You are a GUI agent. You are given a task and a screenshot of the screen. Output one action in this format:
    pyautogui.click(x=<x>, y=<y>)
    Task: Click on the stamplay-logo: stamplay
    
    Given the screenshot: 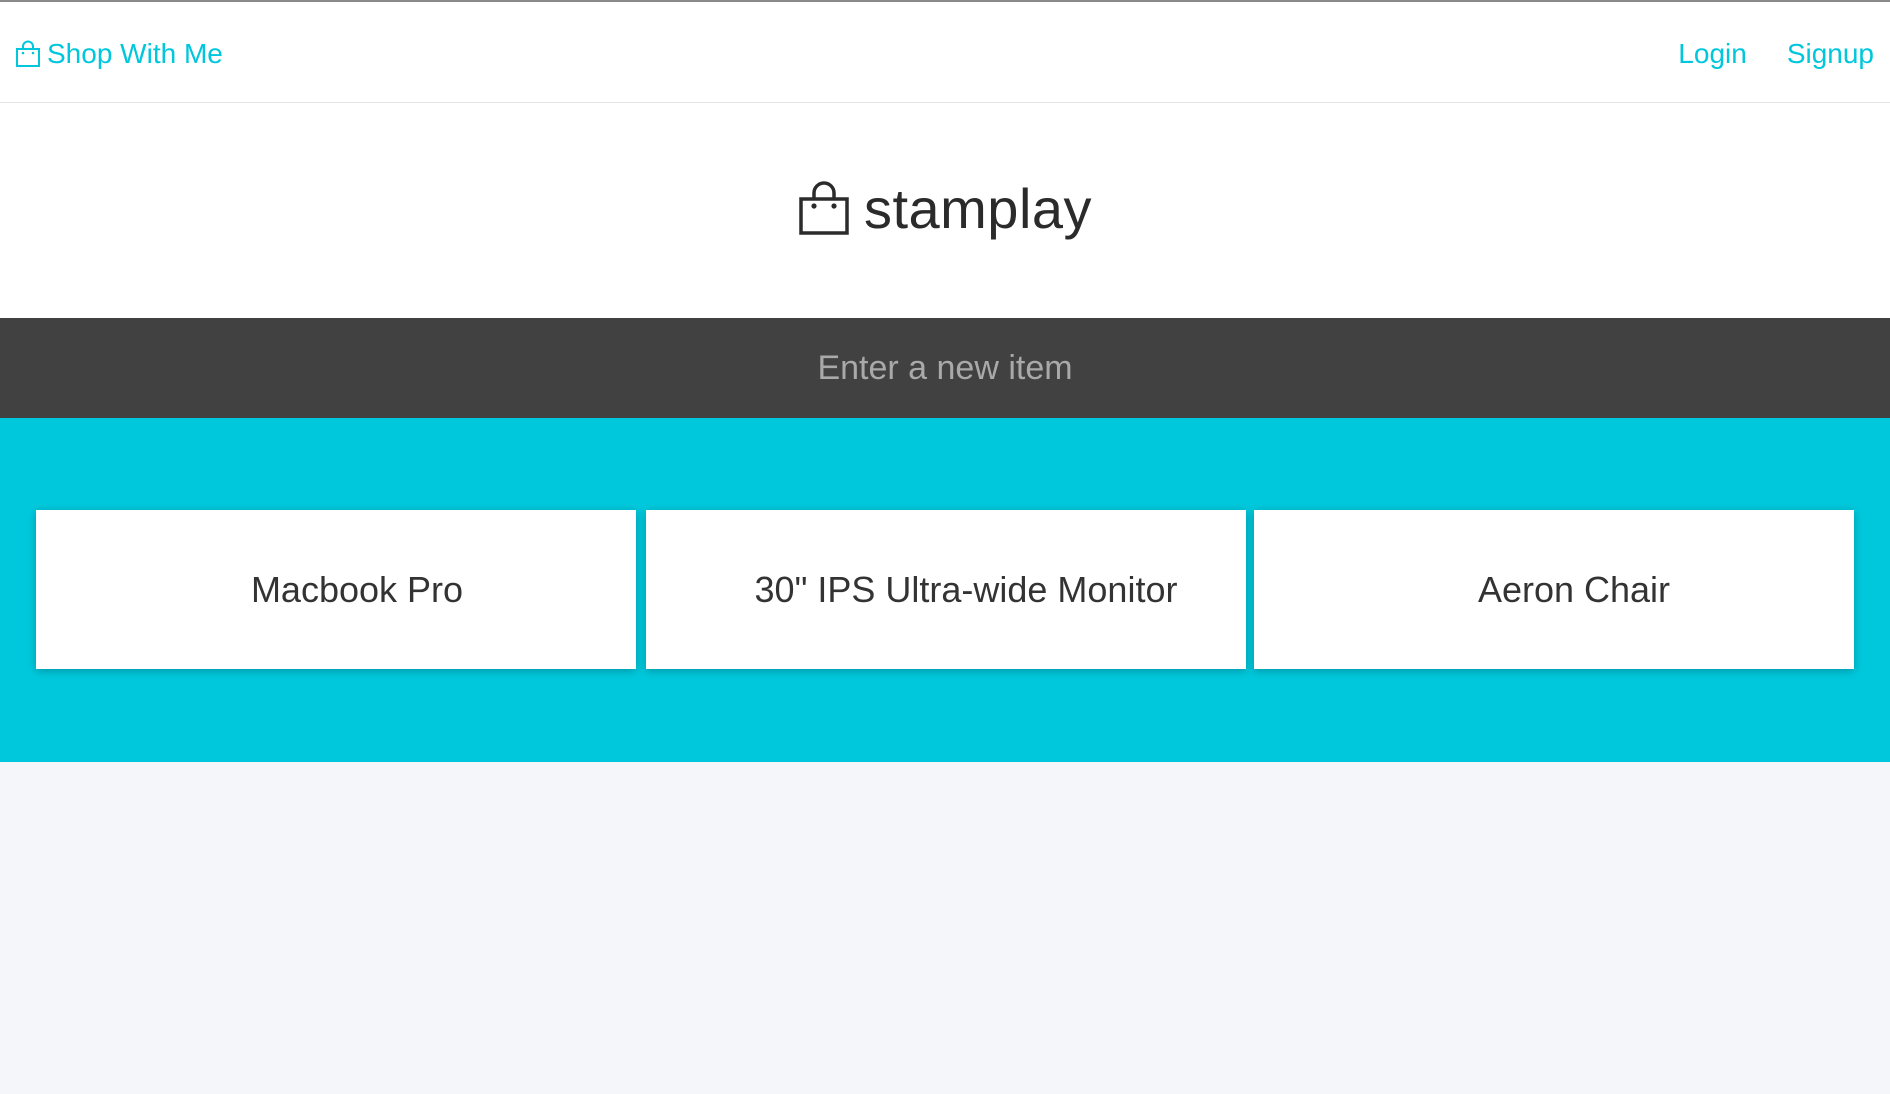 What is the action you would take?
    pyautogui.click(x=945, y=209)
    